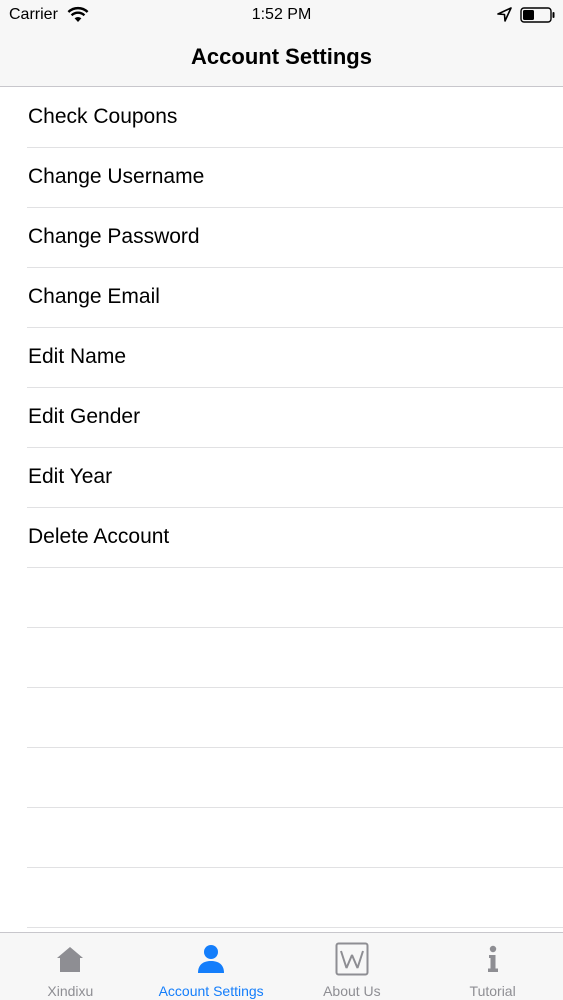 Image resolution: width=563 pixels, height=1000 pixels. I want to click on tab-label: Tutorial, so click(492, 991).